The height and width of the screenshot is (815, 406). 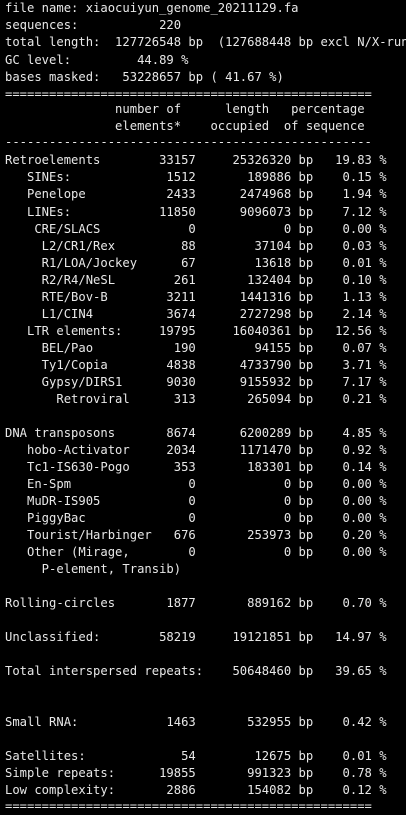 What do you see at coordinates (196, 603) in the screenshot?
I see `report-line: Rolling-circles 1877 889162 bp 0.70 %` at bounding box center [196, 603].